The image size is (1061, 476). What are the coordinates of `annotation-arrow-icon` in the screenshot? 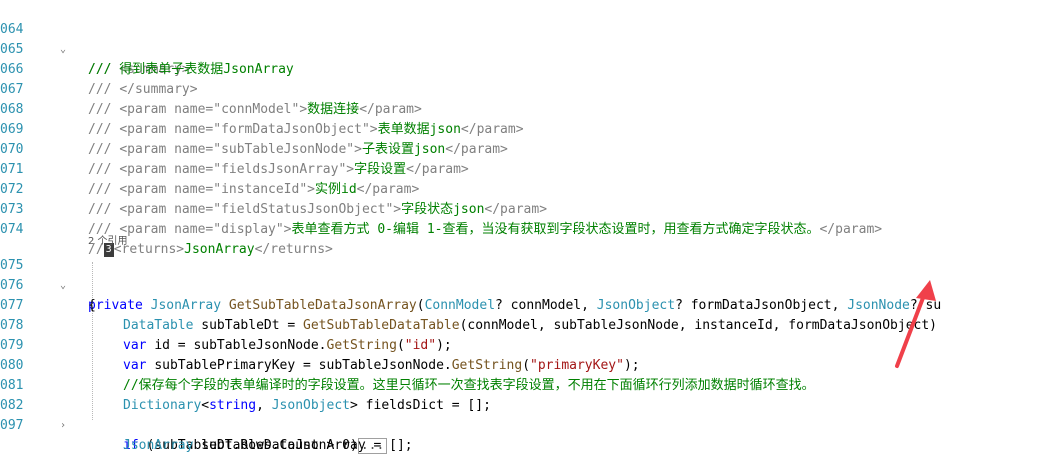 It's located at (915, 324).